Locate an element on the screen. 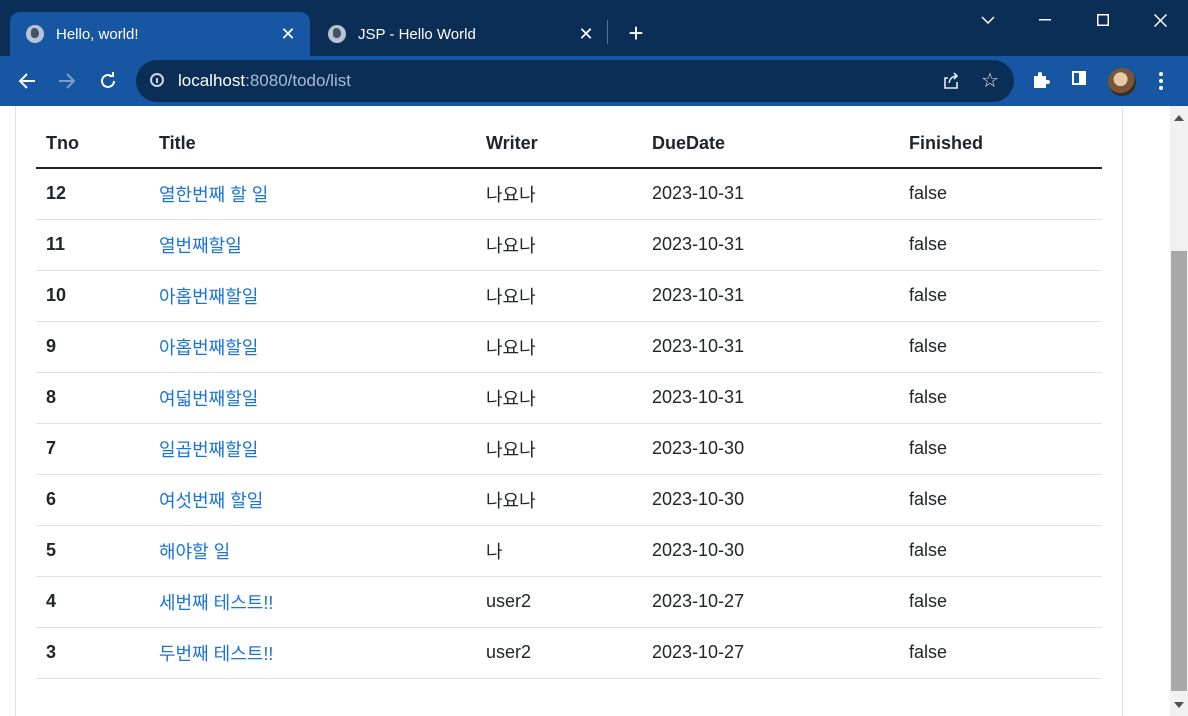 Image resolution: width=1188 pixels, height=716 pixels. todo-title-link: 열번째할일 is located at coordinates (200, 246).